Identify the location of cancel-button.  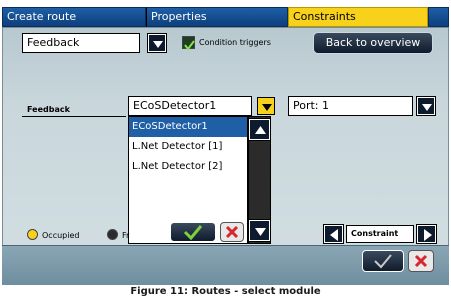
(421, 261).